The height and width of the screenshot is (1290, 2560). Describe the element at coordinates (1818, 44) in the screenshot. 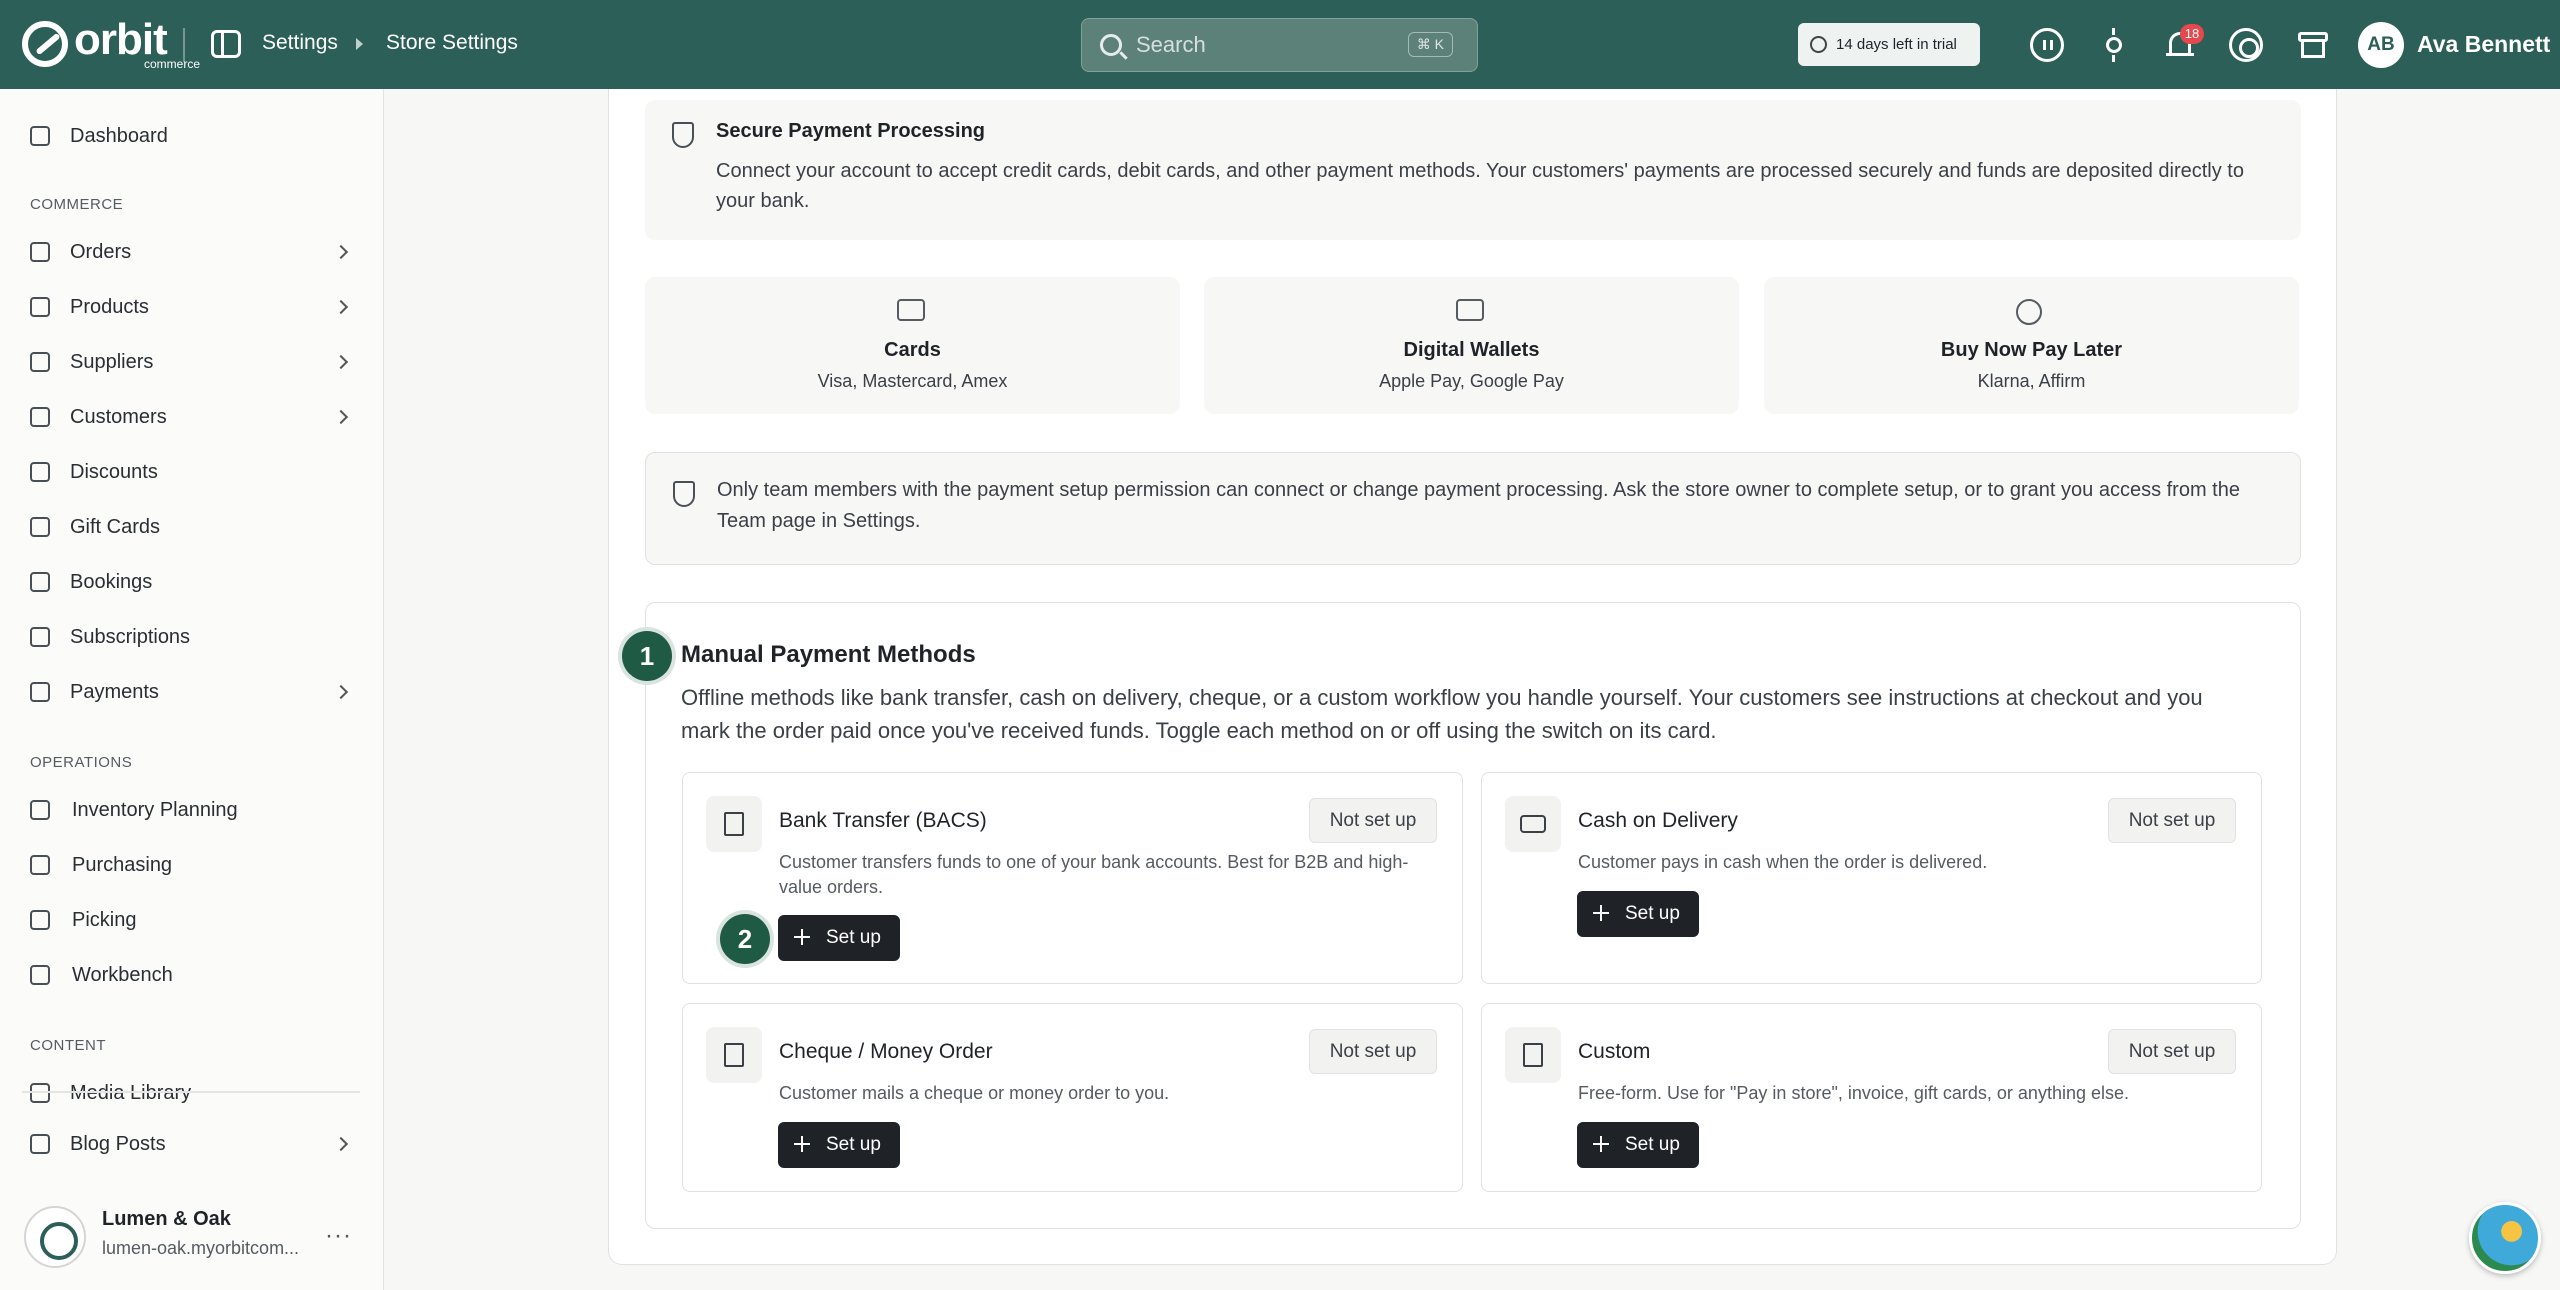

I see `clock-icon` at that location.